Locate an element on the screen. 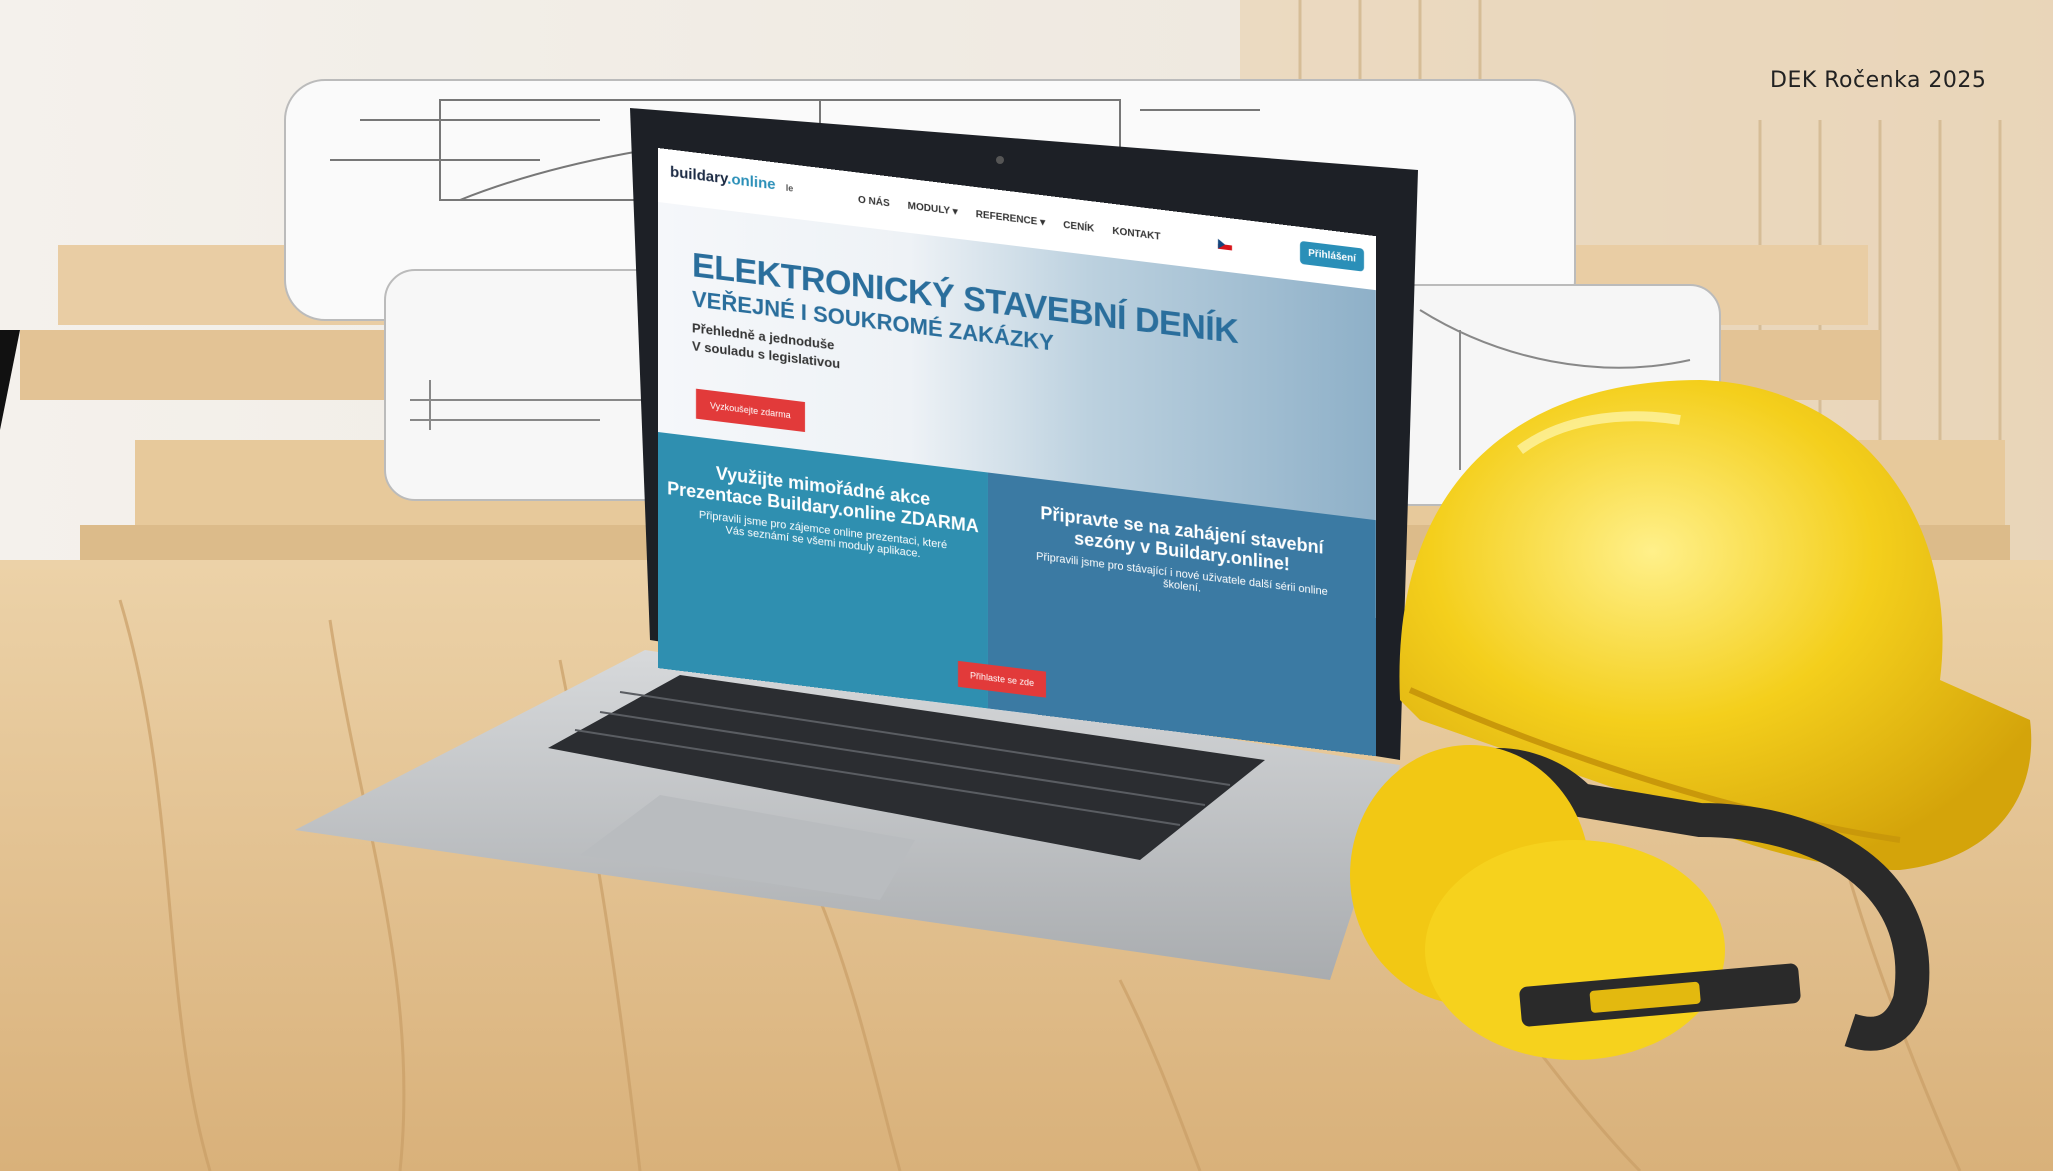 The image size is (2053, 1171). yearbook-label: DEK Ročenka 2025 is located at coordinates (1878, 80).